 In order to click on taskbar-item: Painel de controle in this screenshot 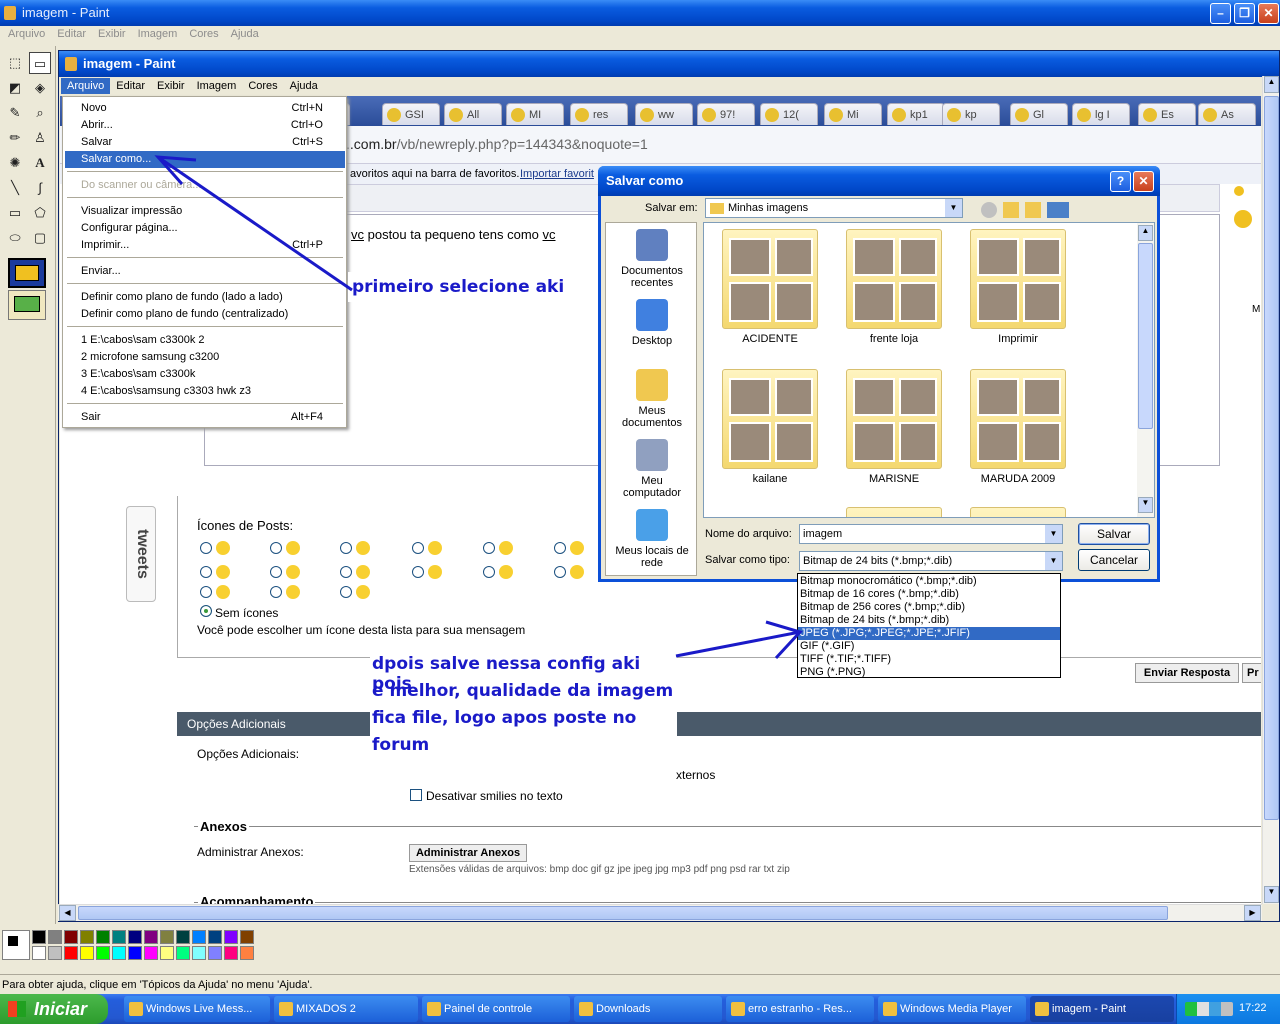, I will do `click(496, 1009)`.